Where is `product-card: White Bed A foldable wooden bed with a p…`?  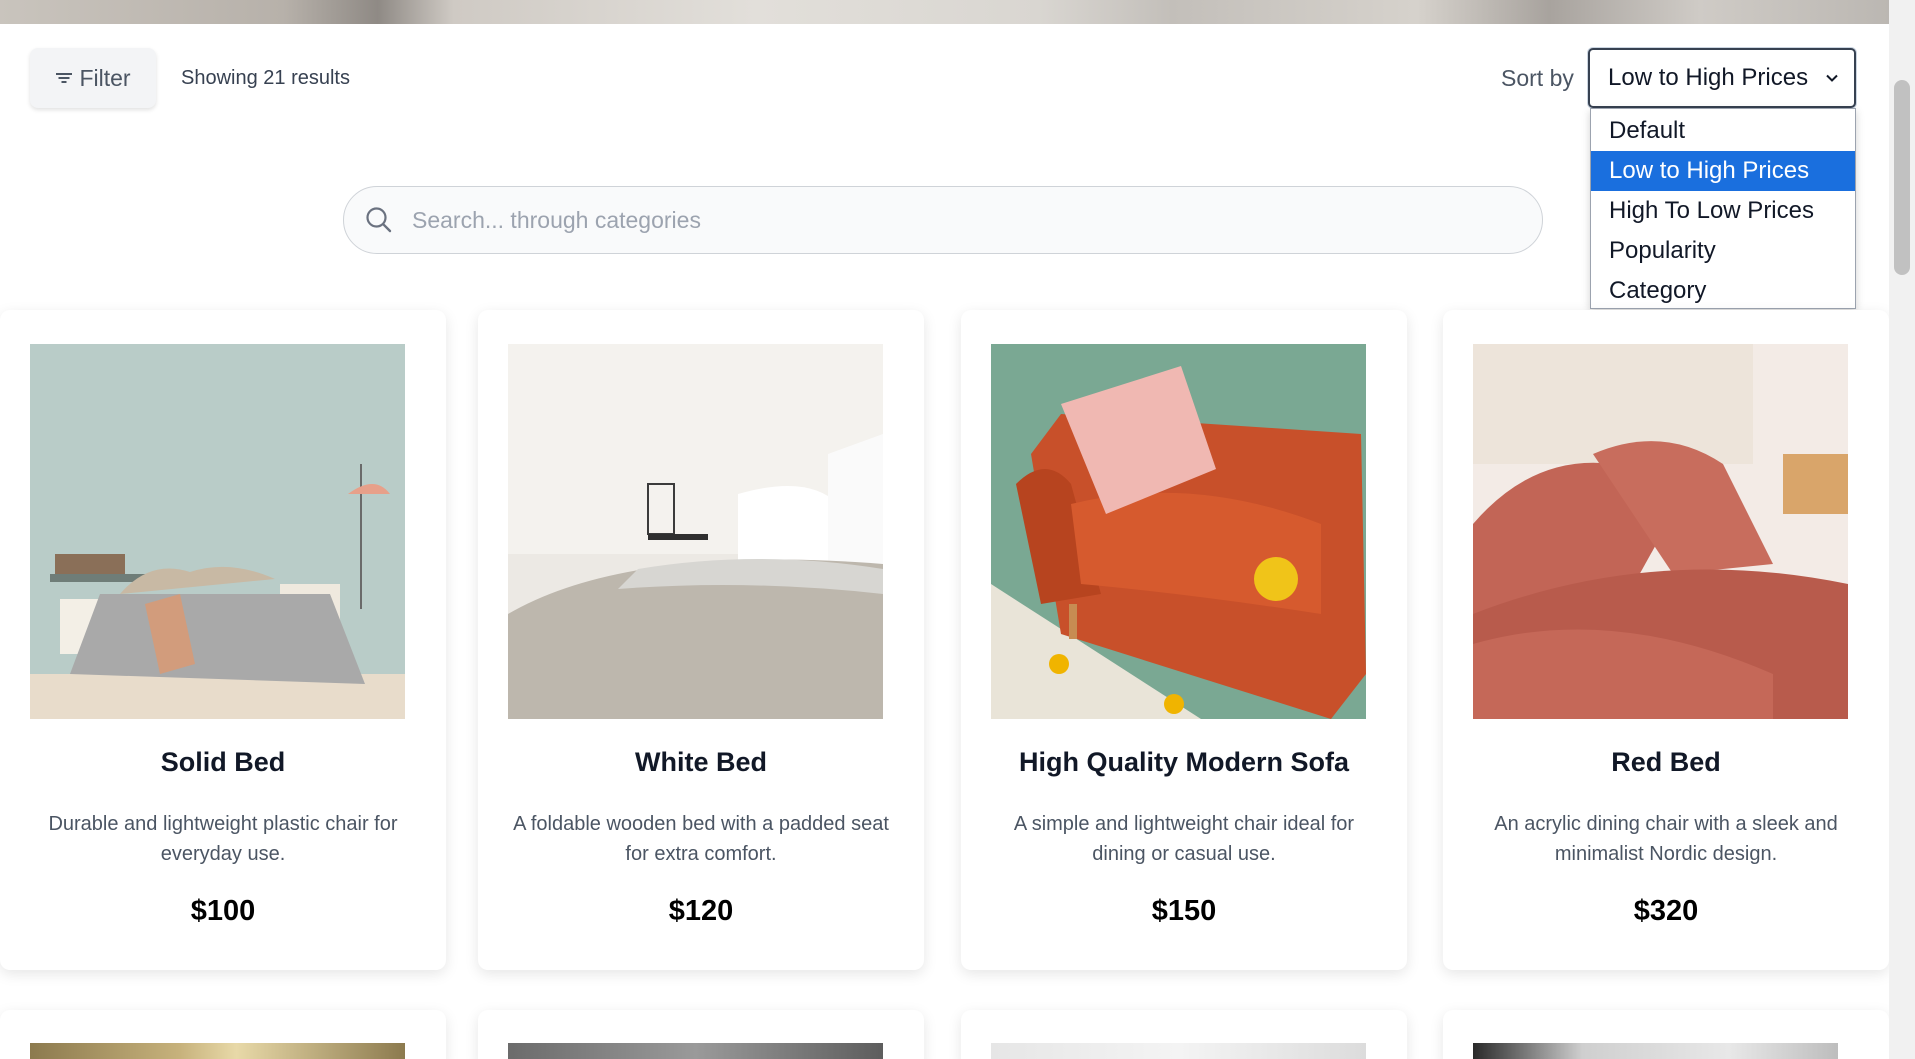 product-card: White Bed A foldable wooden bed with a p… is located at coordinates (701, 640).